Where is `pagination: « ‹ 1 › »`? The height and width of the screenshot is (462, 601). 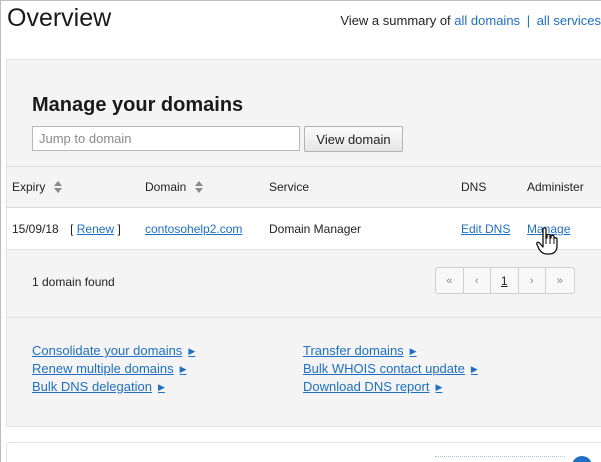 pagination: « ‹ 1 › » is located at coordinates (505, 280).